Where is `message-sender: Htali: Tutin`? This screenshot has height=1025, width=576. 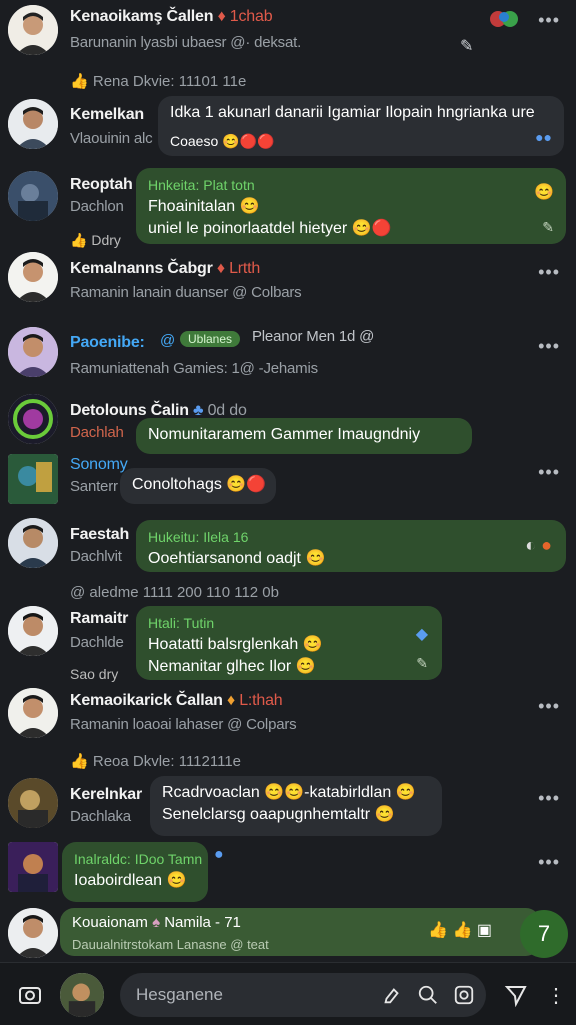
message-sender: Htali: Tutin is located at coordinates (181, 623).